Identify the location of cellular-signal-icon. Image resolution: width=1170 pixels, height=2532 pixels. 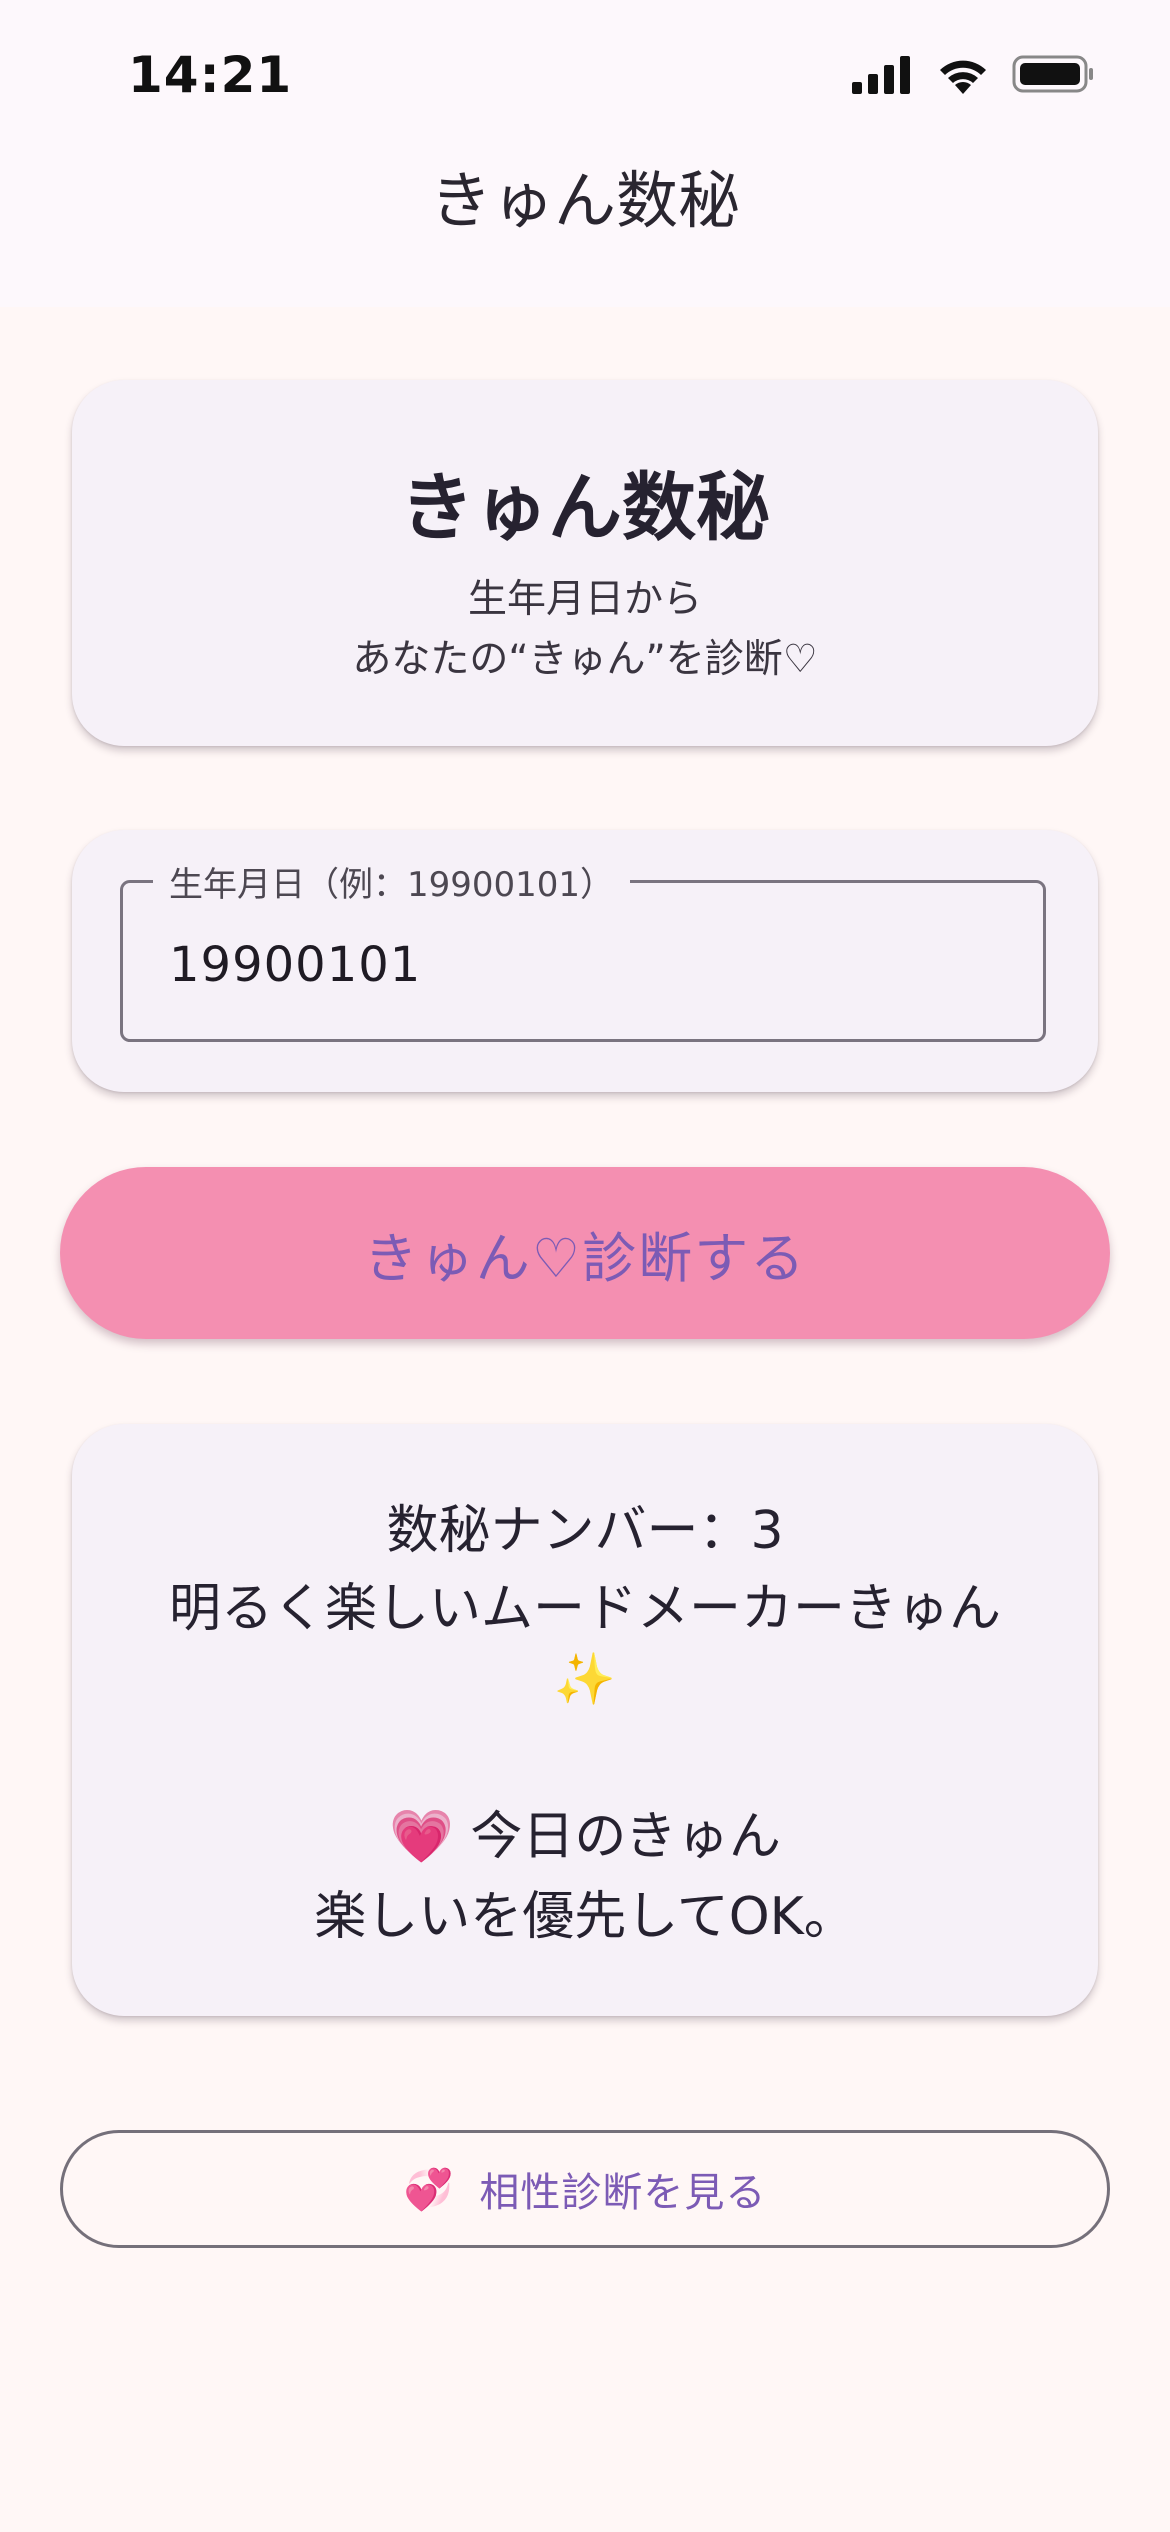
(881, 75).